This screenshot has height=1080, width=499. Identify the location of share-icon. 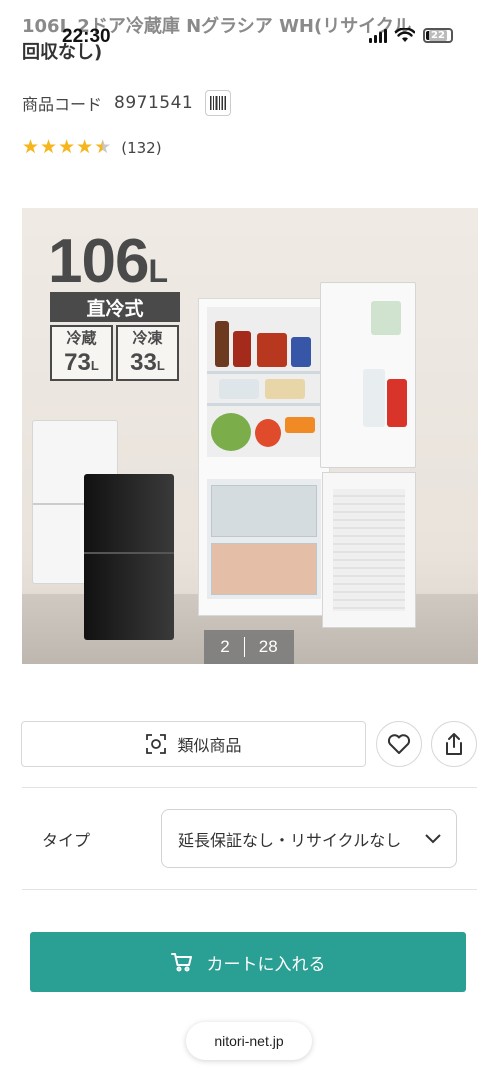
(454, 744).